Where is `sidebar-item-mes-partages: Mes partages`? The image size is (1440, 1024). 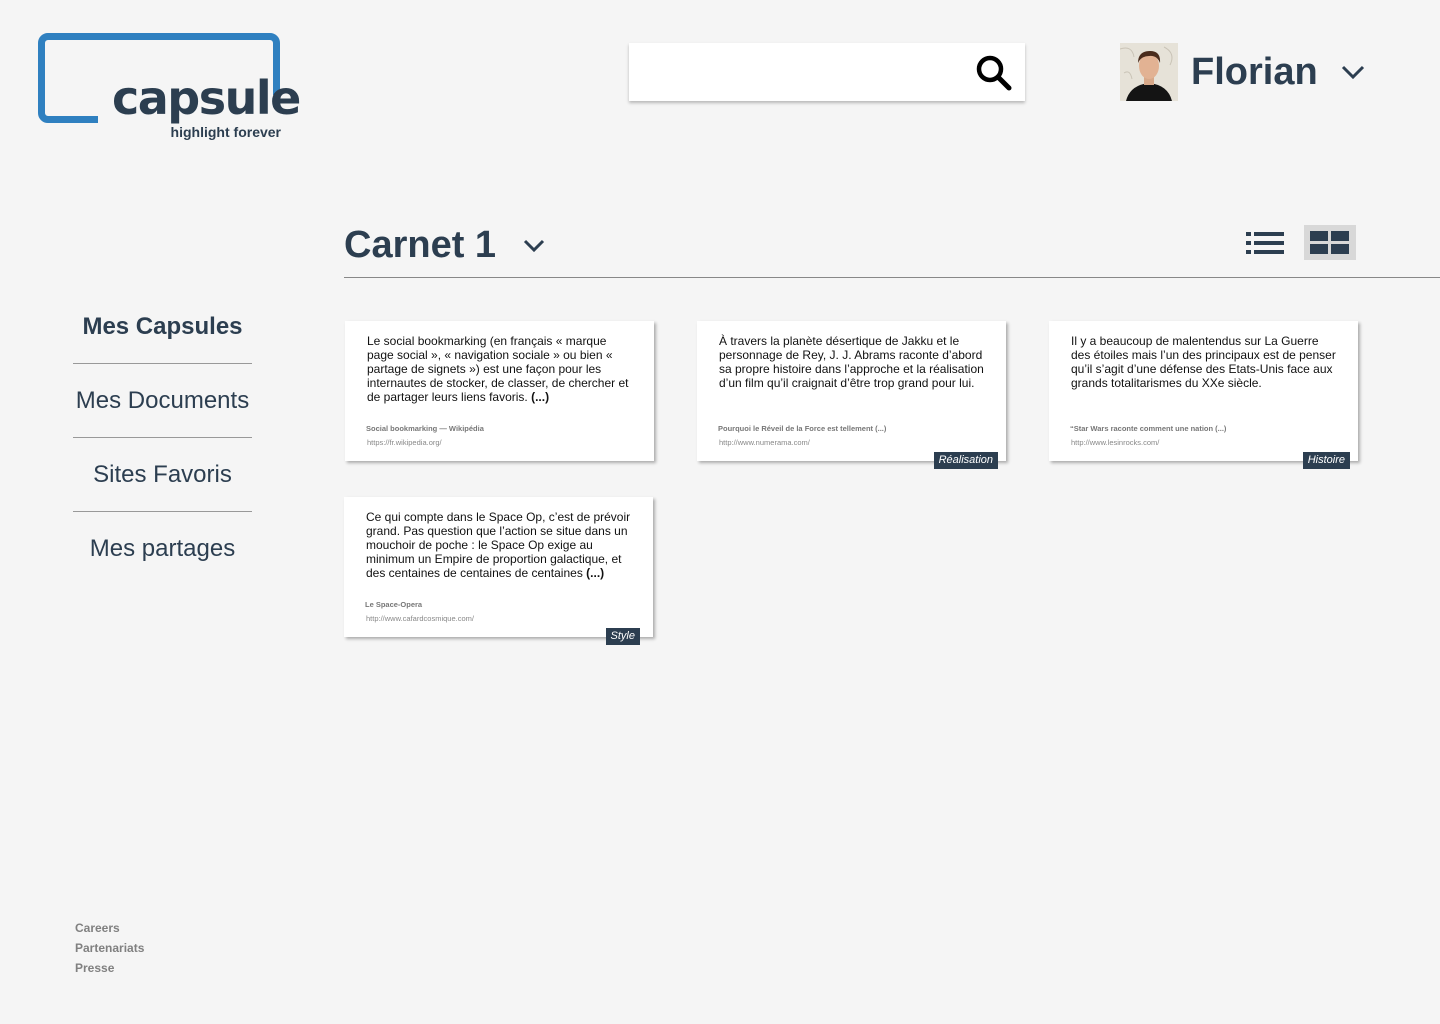 sidebar-item-mes-partages: Mes partages is located at coordinates (162, 549).